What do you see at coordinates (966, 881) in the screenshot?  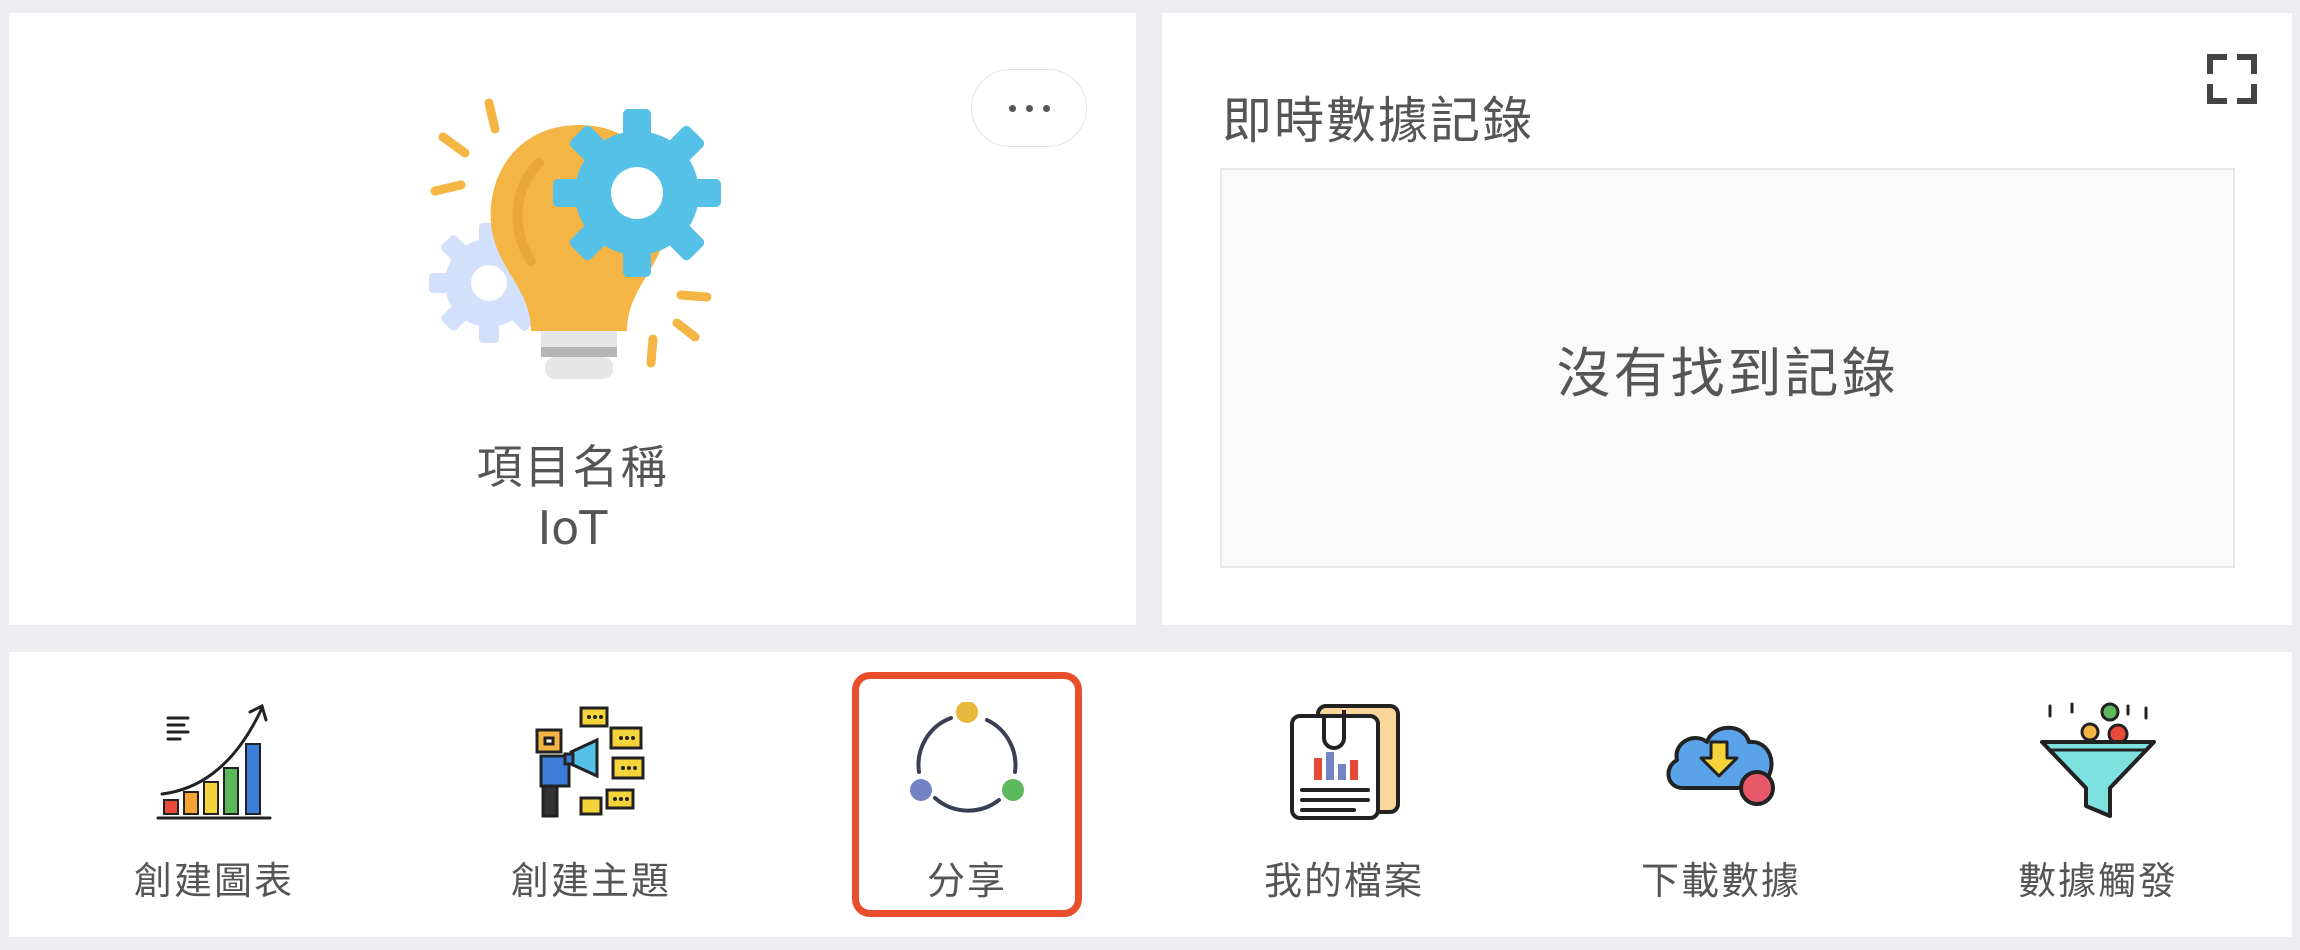 I see `share-label: 分享` at bounding box center [966, 881].